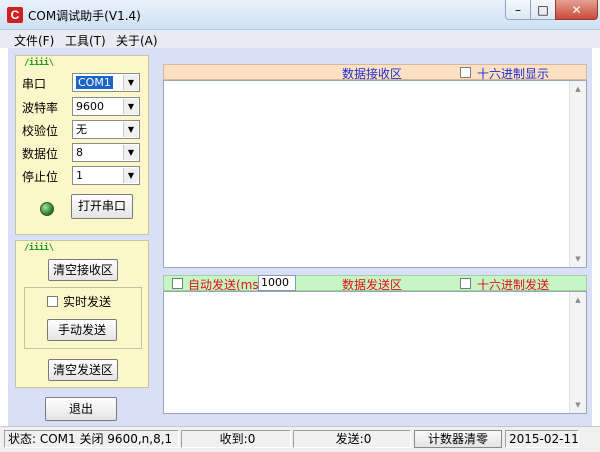 This screenshot has width=600, height=452. What do you see at coordinates (40, 108) in the screenshot?
I see `baud-label: 波特率` at bounding box center [40, 108].